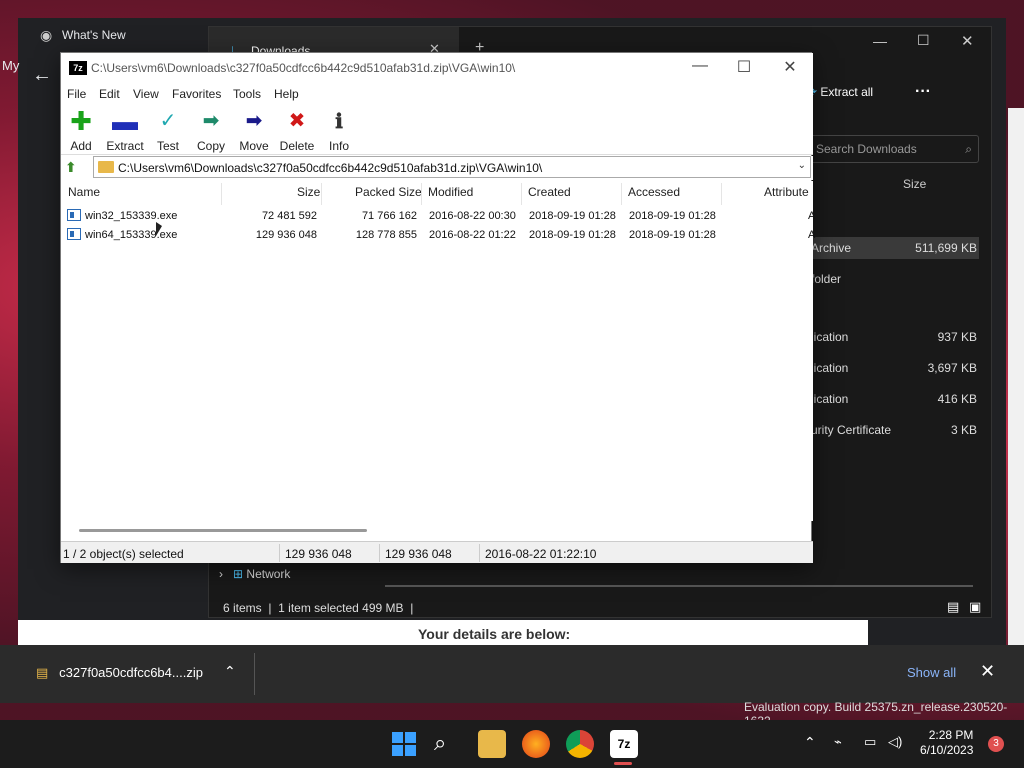  I want to click on notification-badge: 3, so click(996, 744).